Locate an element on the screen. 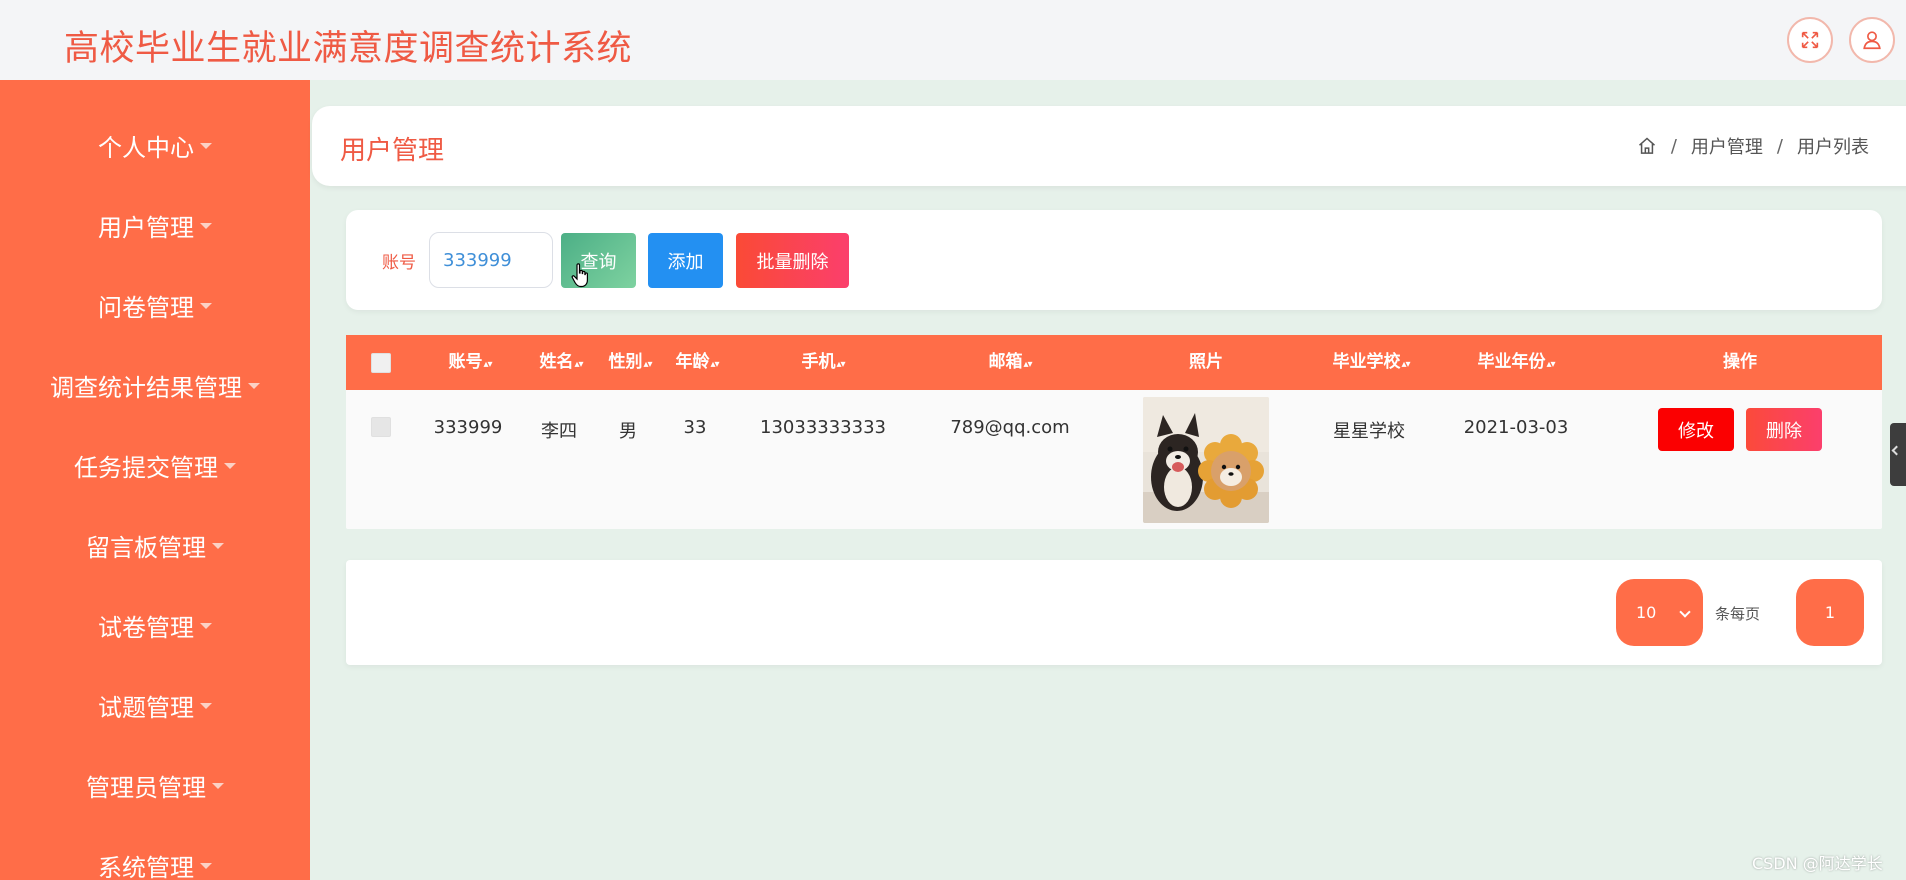 This screenshot has height=880, width=1906. cell-grad-year: 2021-03-03 is located at coordinates (1516, 427).